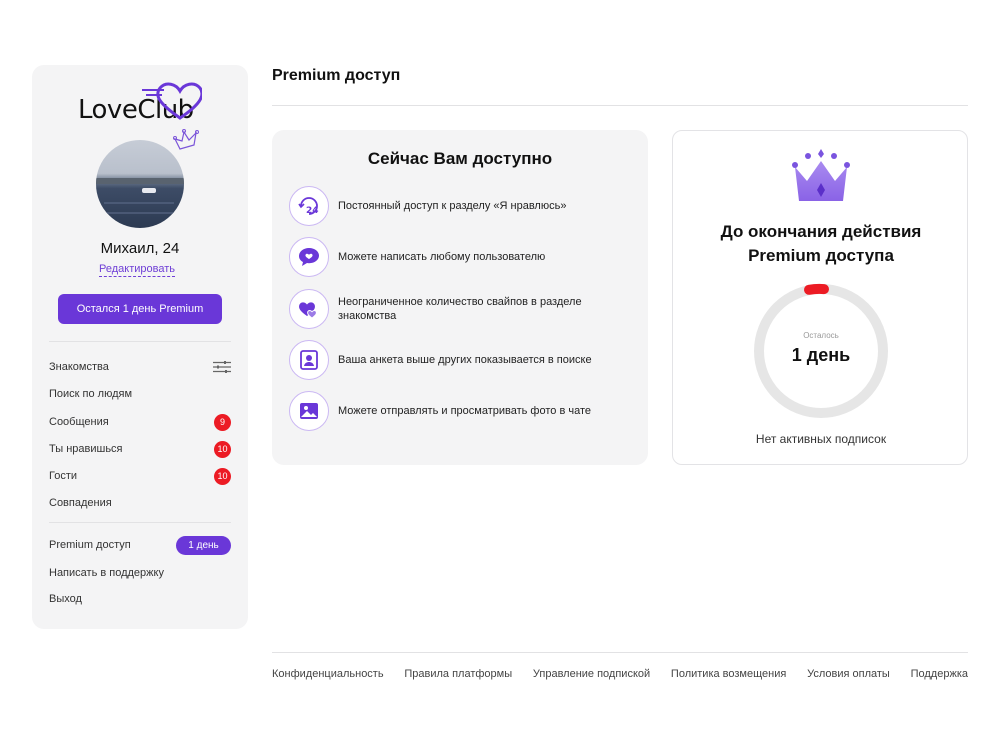  I want to click on footer-link-support: Поддержка, so click(939, 674).